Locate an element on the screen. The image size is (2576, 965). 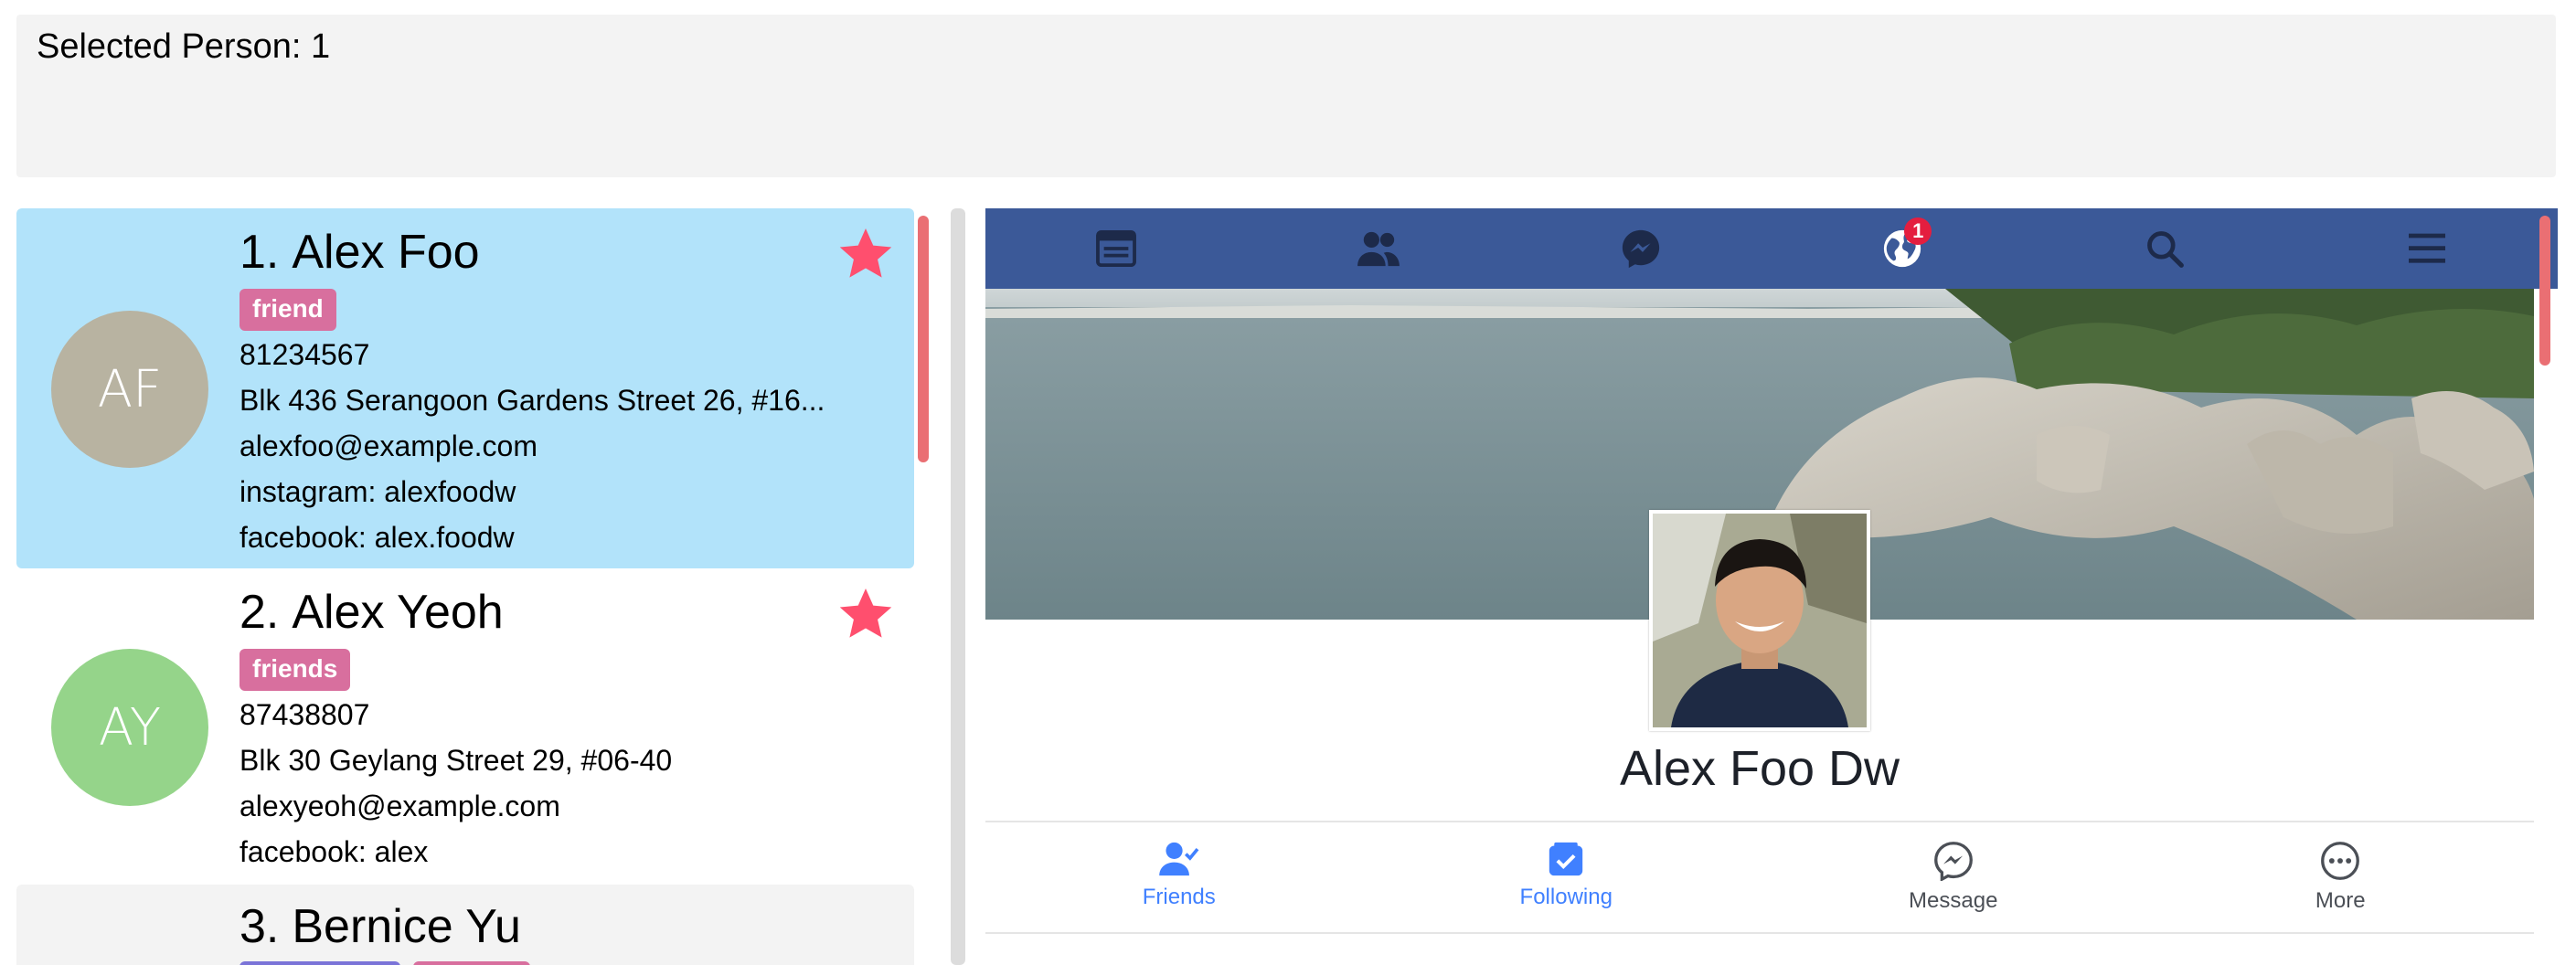
avatar: AY is located at coordinates (129, 727).